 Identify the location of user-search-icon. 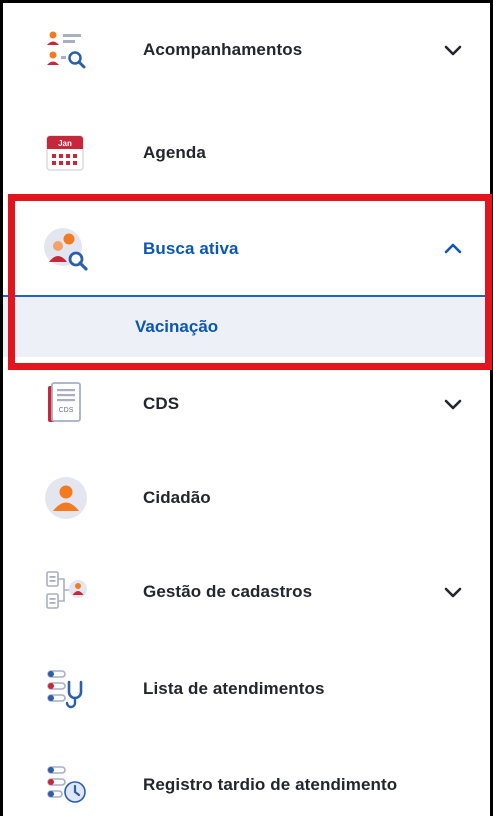
(66, 249).